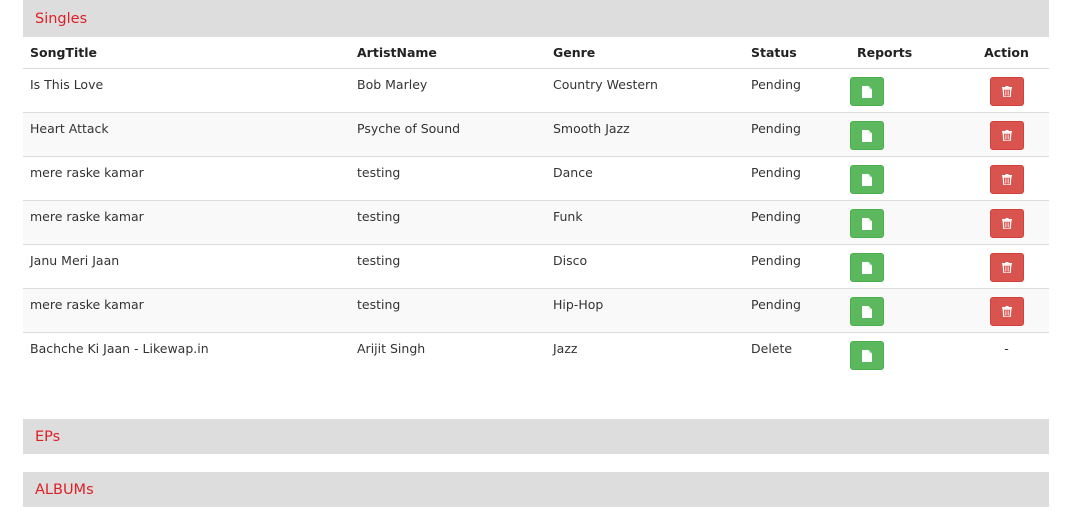  Describe the element at coordinates (186, 53) in the screenshot. I see `column-header-songtitle: SongTitle` at that location.